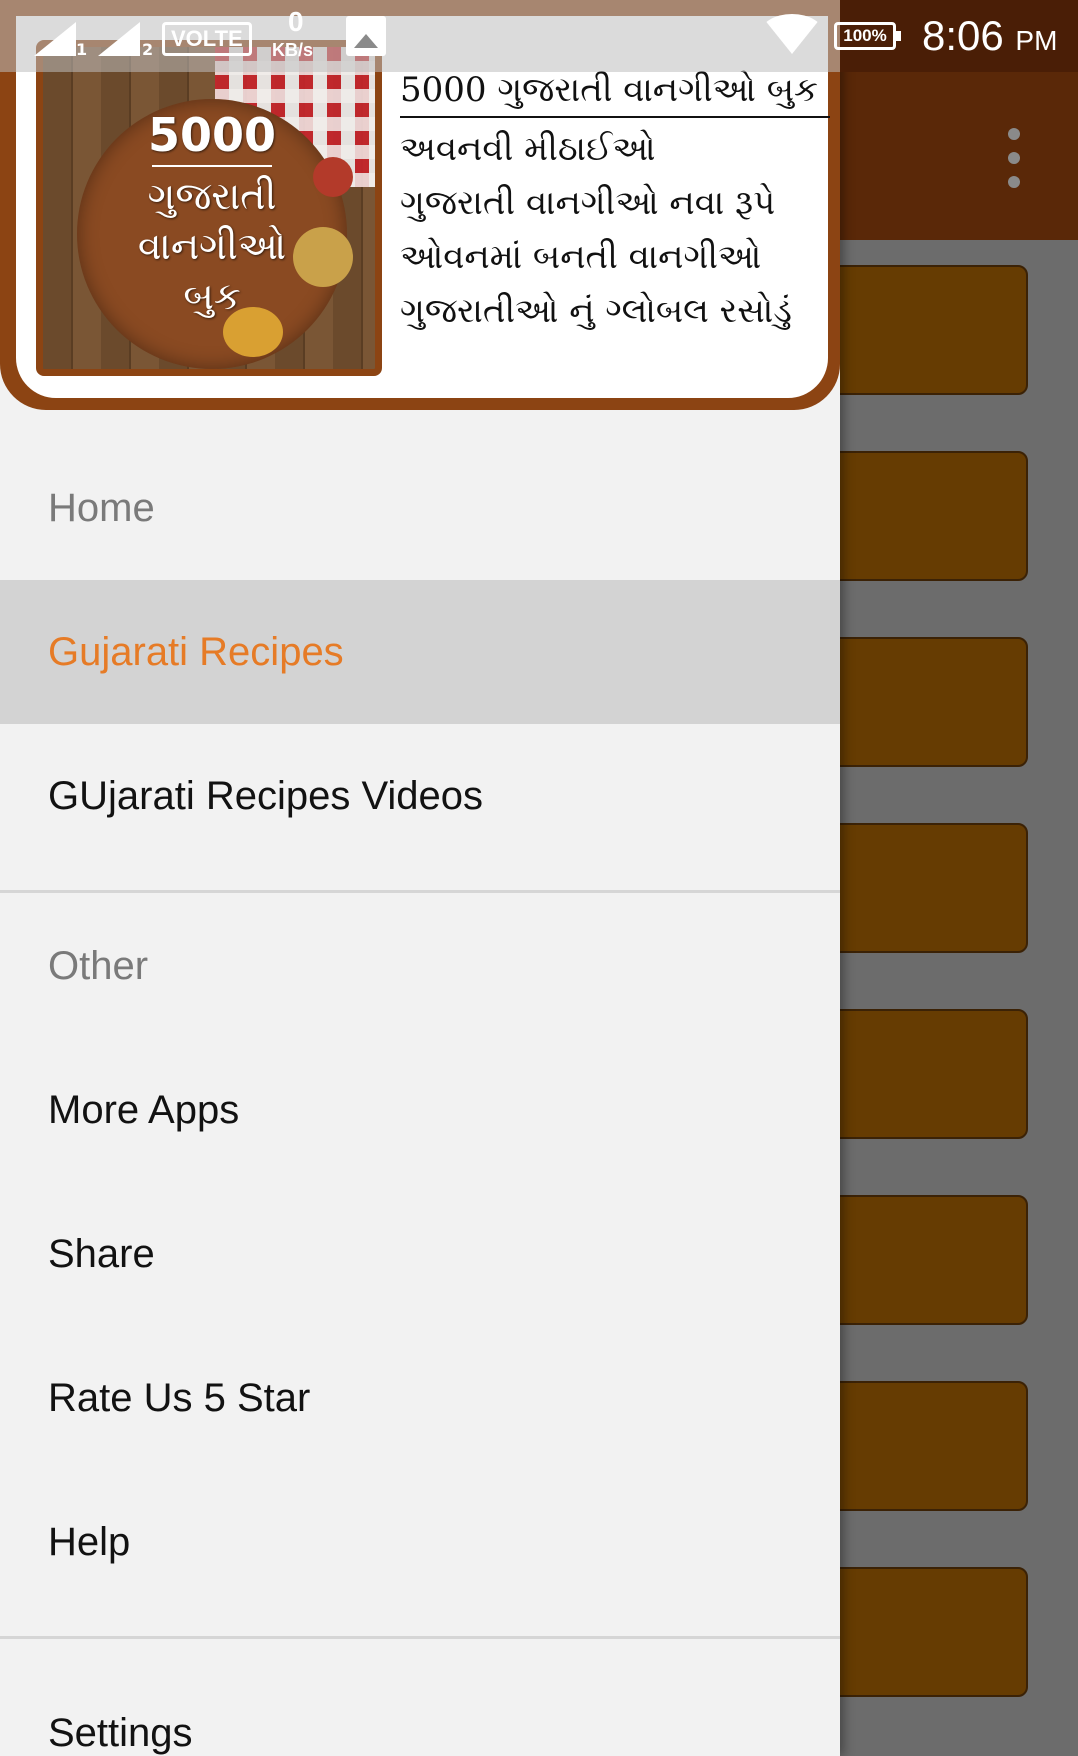 The image size is (1078, 1756). Describe the element at coordinates (296, 21) in the screenshot. I see `network-speed-value: 0` at that location.